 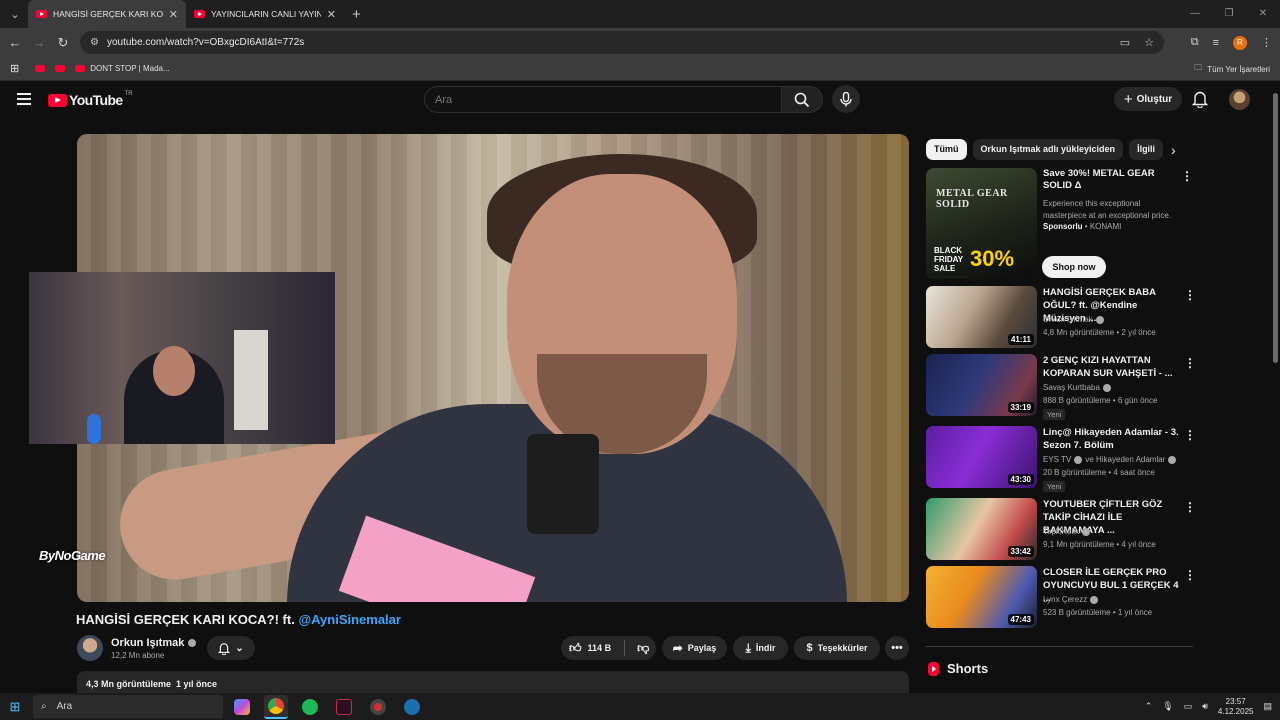 I want to click on clock: 23:57 4.12.2025, so click(x=1236, y=707).